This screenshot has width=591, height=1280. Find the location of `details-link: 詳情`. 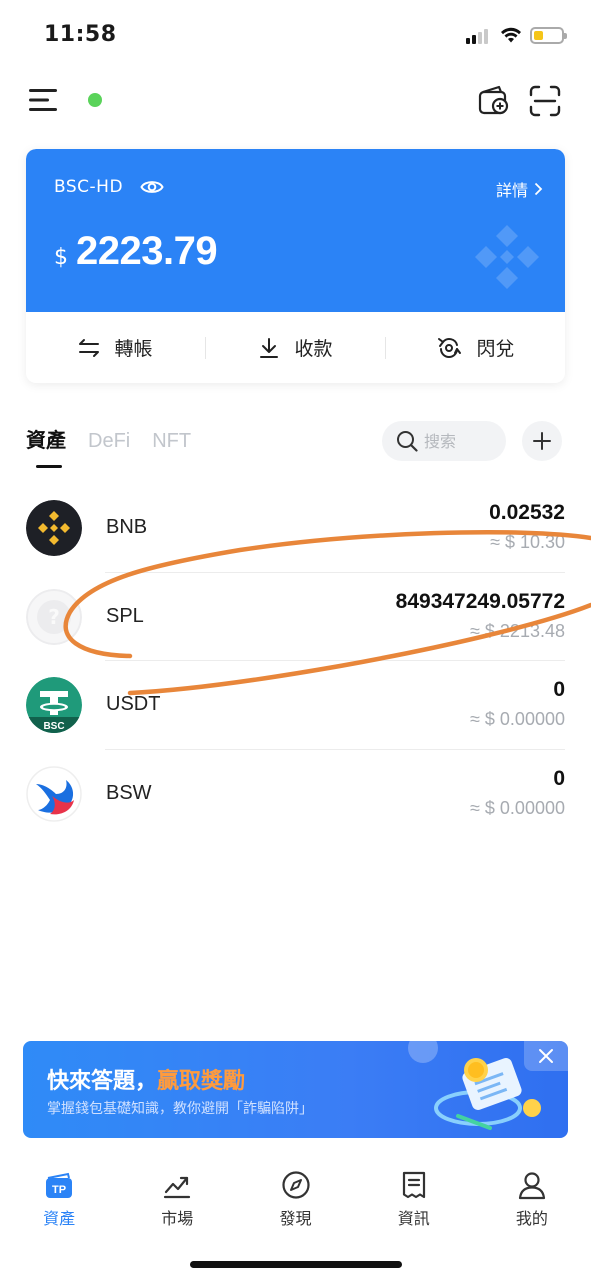

details-link: 詳情 is located at coordinates (519, 189).